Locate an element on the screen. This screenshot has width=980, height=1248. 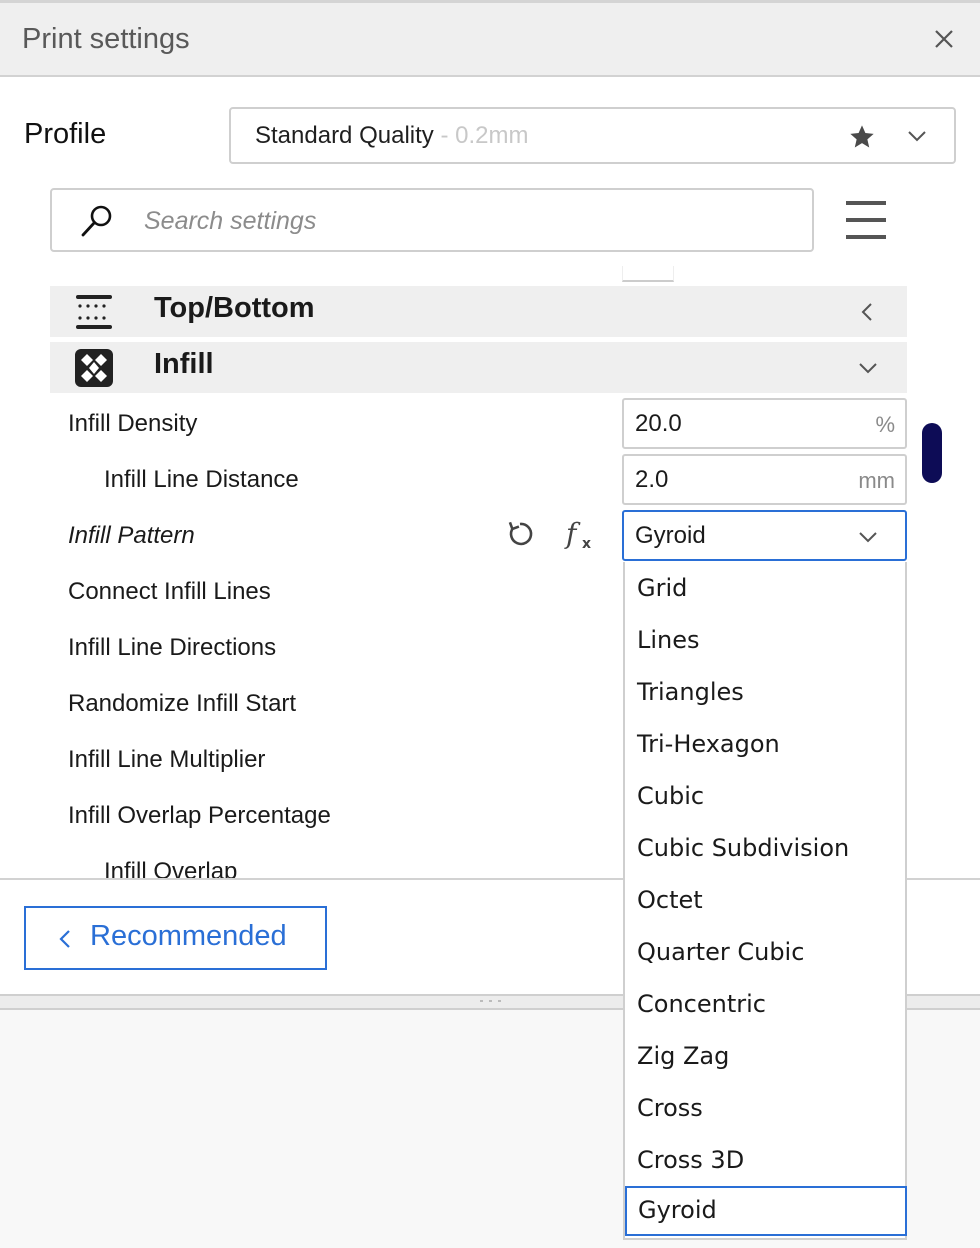
recommended-label: Recommended is located at coordinates (188, 936).